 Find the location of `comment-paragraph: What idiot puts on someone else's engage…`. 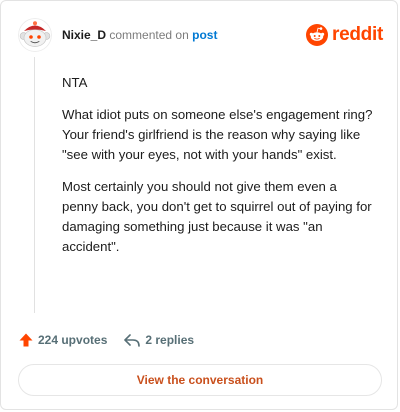

comment-paragraph: What idiot puts on someone else's engage… is located at coordinates (217, 134).